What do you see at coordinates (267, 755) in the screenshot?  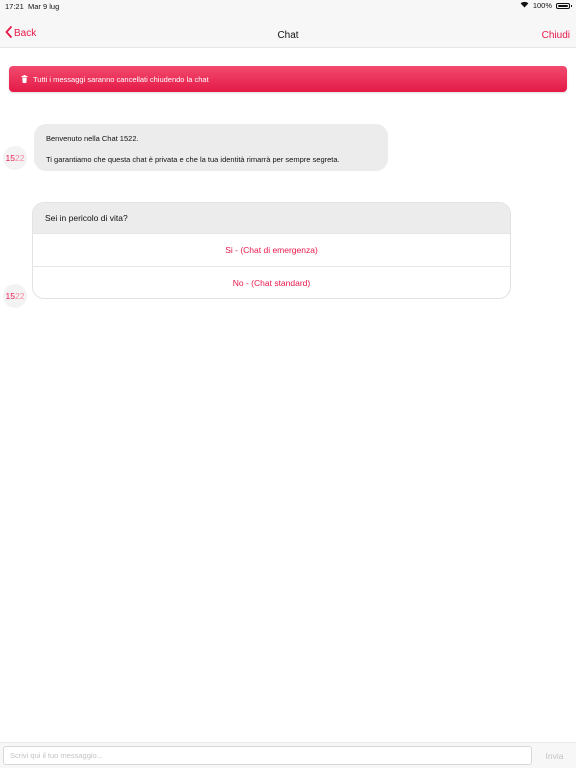 I see `message-input` at bounding box center [267, 755].